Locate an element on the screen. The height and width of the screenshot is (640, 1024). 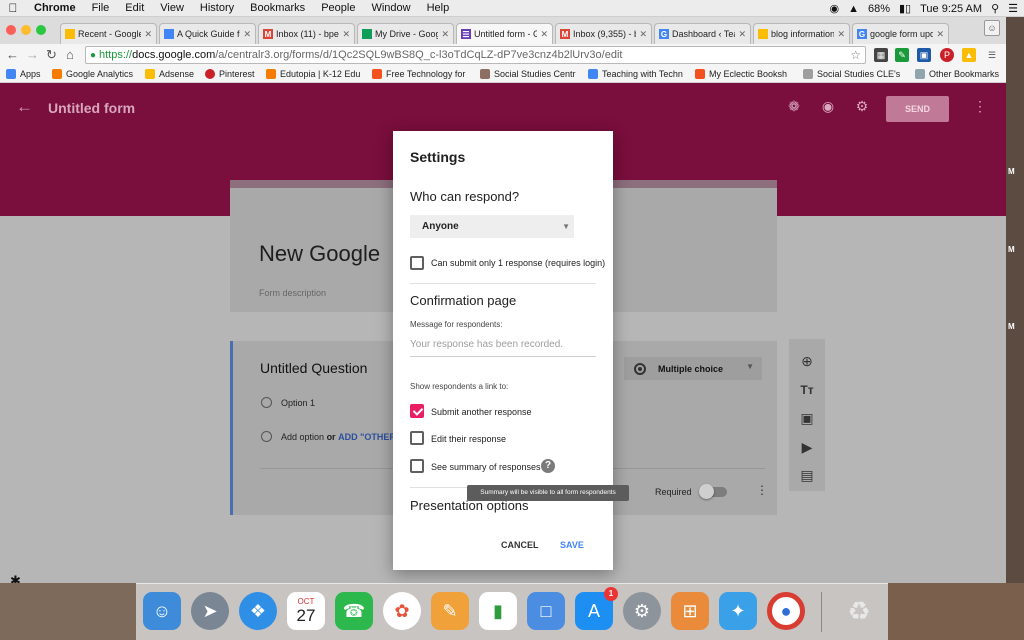
menu-edit: Edit is located at coordinates (134, 8).